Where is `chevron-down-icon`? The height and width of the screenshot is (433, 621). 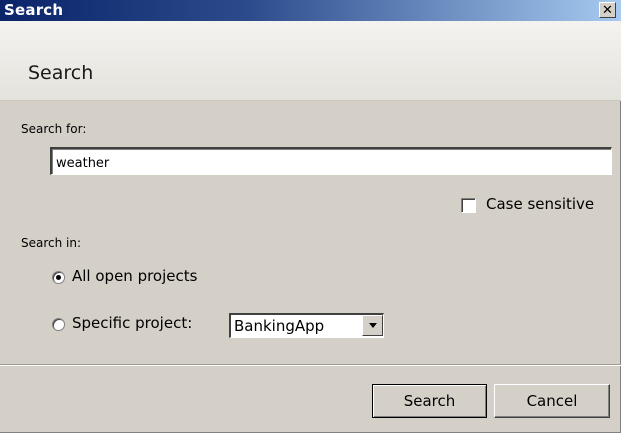 chevron-down-icon is located at coordinates (372, 325).